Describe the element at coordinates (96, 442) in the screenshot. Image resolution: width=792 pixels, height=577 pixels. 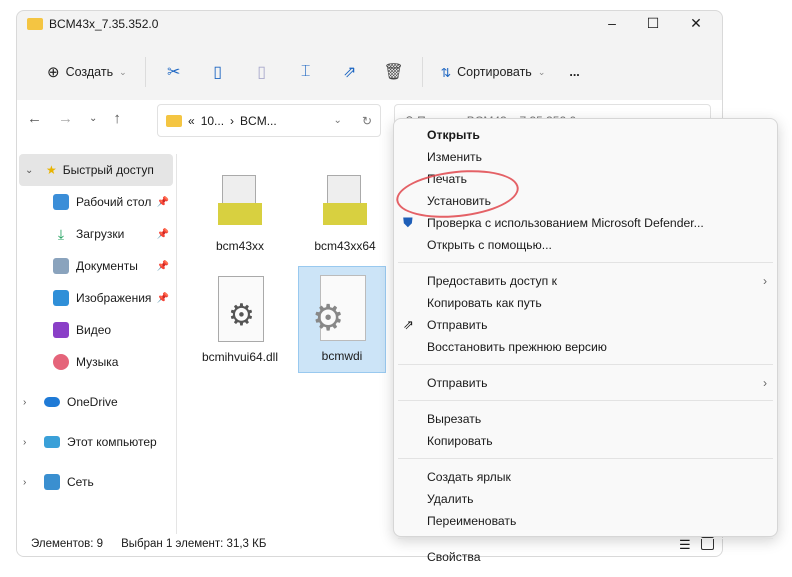
I see `sidebar-item-this-pc: › Этот компьютер` at that location.